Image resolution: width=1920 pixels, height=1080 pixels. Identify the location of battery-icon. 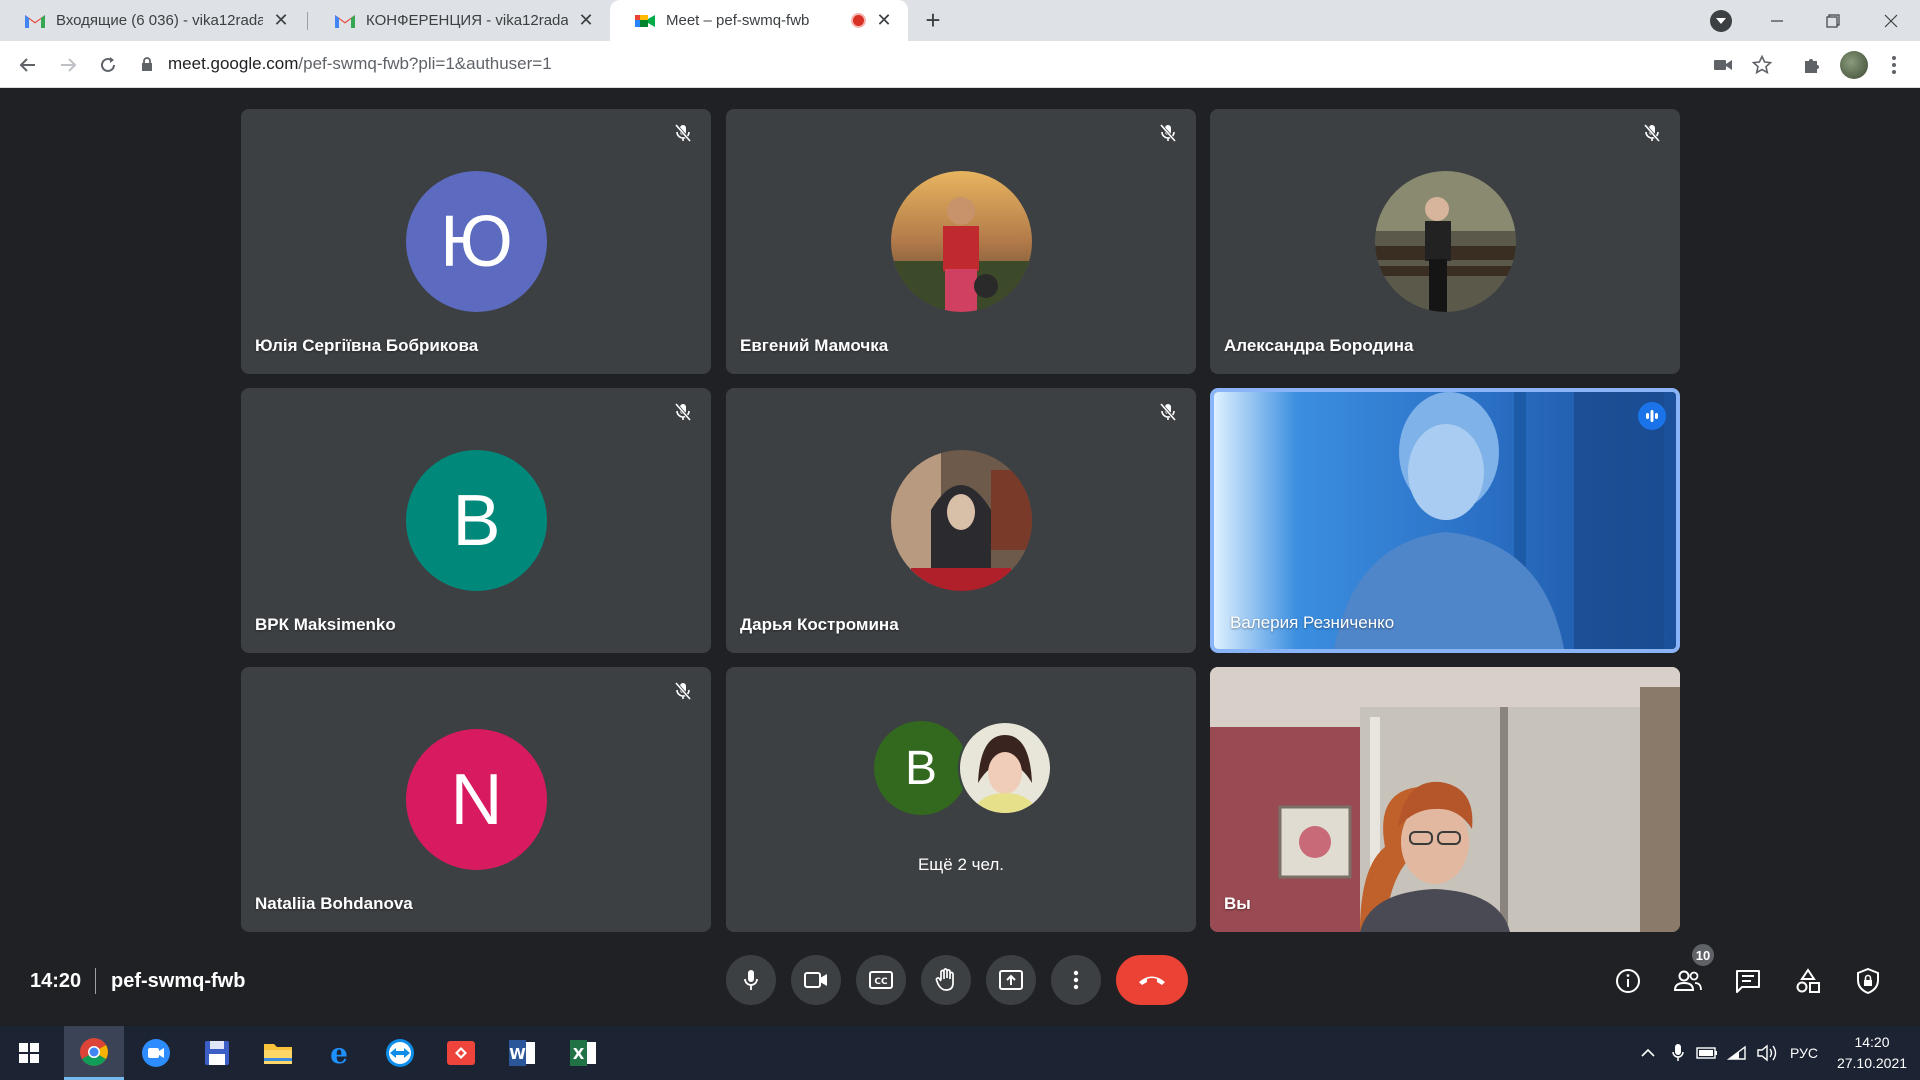
(1706, 1053).